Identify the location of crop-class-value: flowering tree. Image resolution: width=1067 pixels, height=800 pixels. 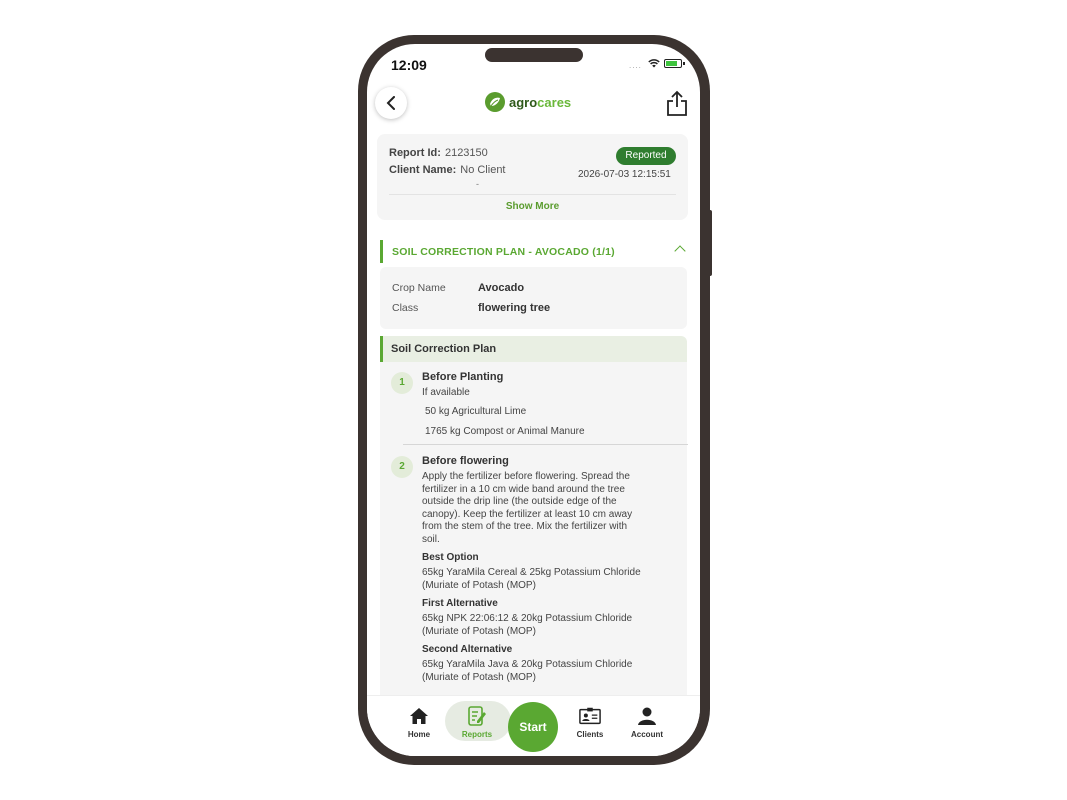
(514, 308).